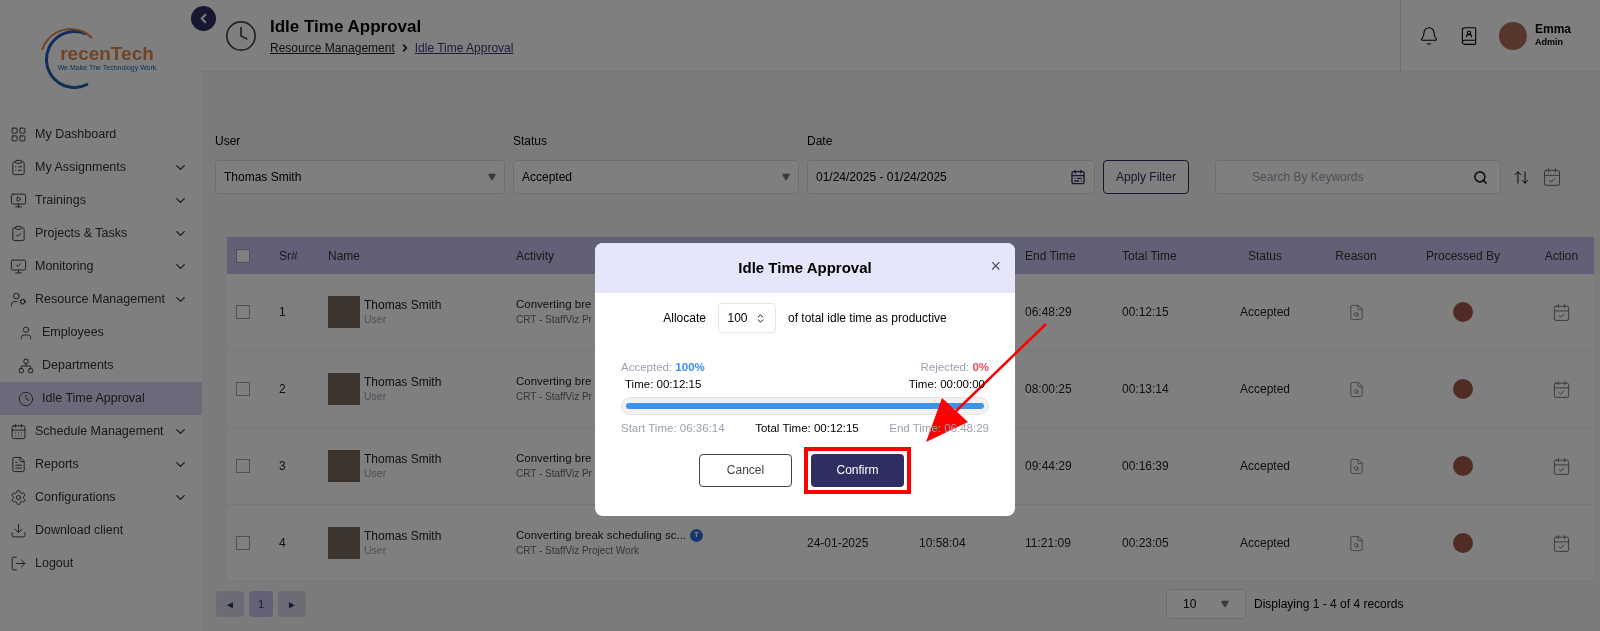 The image size is (1600, 631). Describe the element at coordinates (101, 299) in the screenshot. I see `sidebar-item: Resource Management` at that location.